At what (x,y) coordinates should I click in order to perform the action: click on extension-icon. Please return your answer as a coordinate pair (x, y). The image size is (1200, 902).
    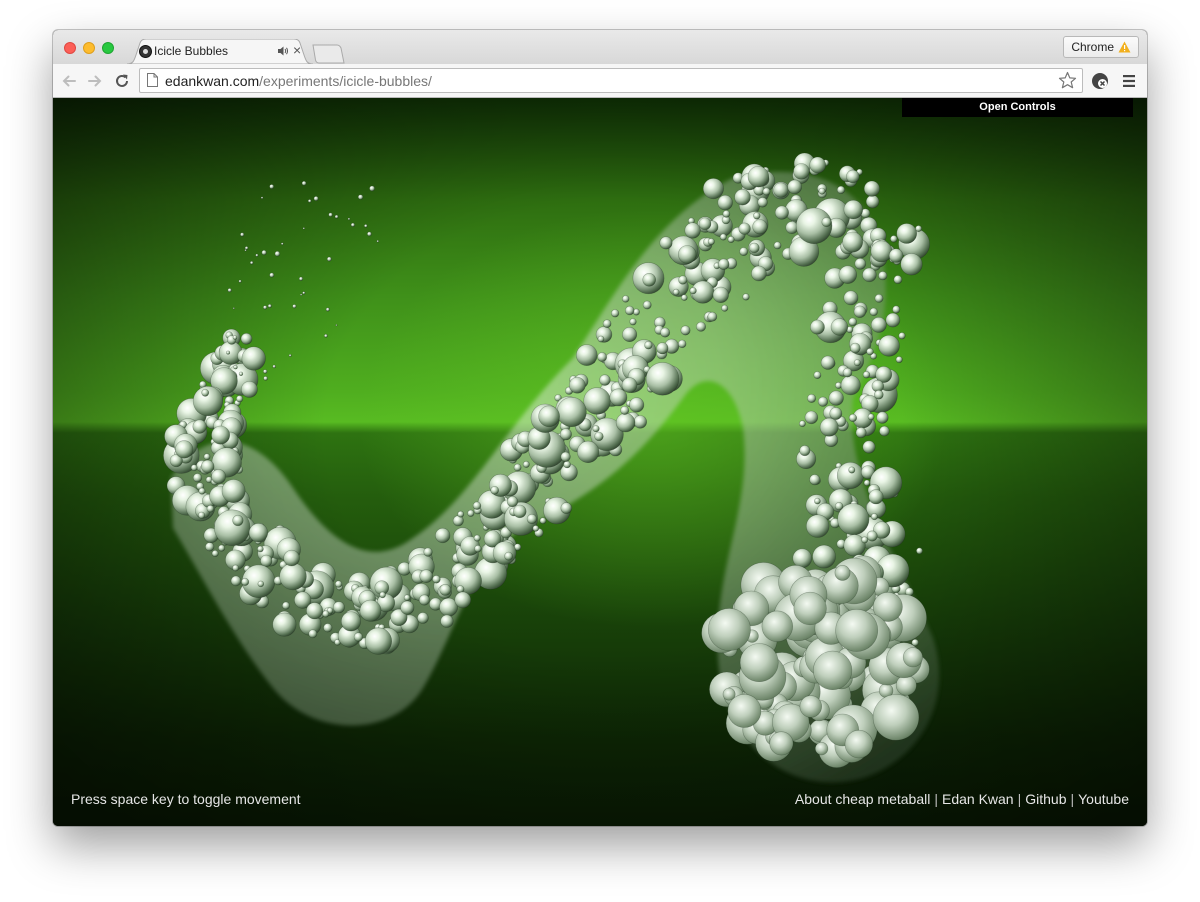
    Looking at the image, I should click on (1100, 81).